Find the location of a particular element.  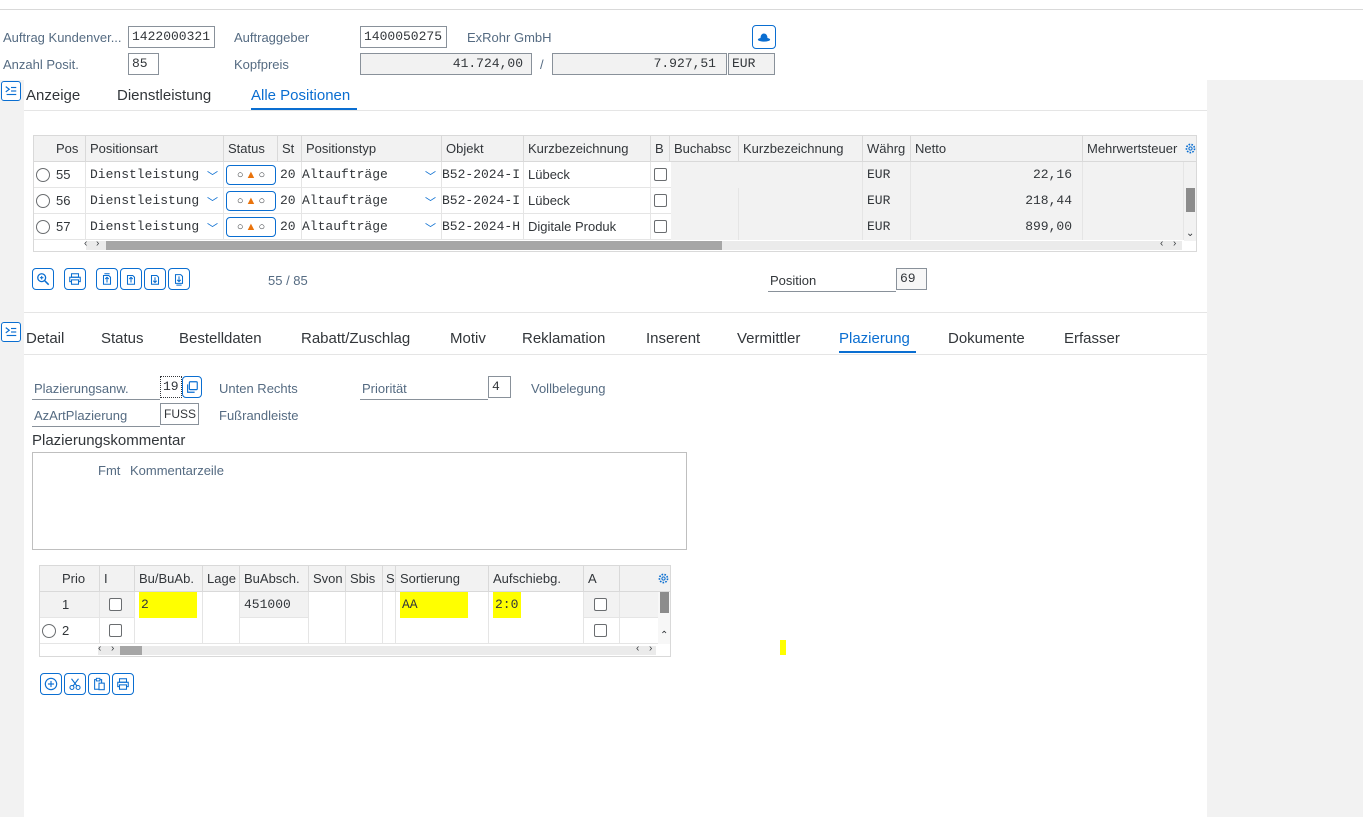

col-kurzbezeichnung: Kurzbezeichnung is located at coordinates (587, 149).